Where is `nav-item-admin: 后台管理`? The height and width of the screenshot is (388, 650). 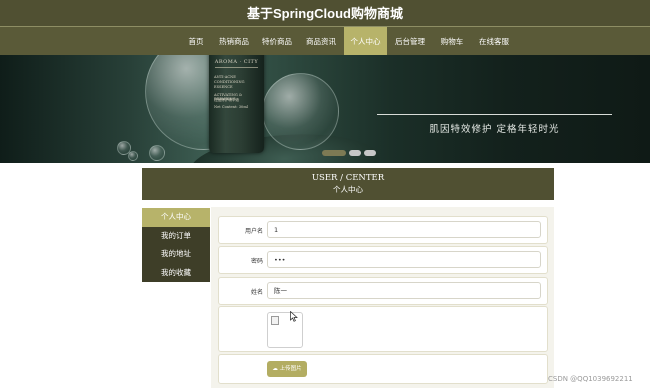
nav-item-admin: 后台管理 is located at coordinates (410, 41).